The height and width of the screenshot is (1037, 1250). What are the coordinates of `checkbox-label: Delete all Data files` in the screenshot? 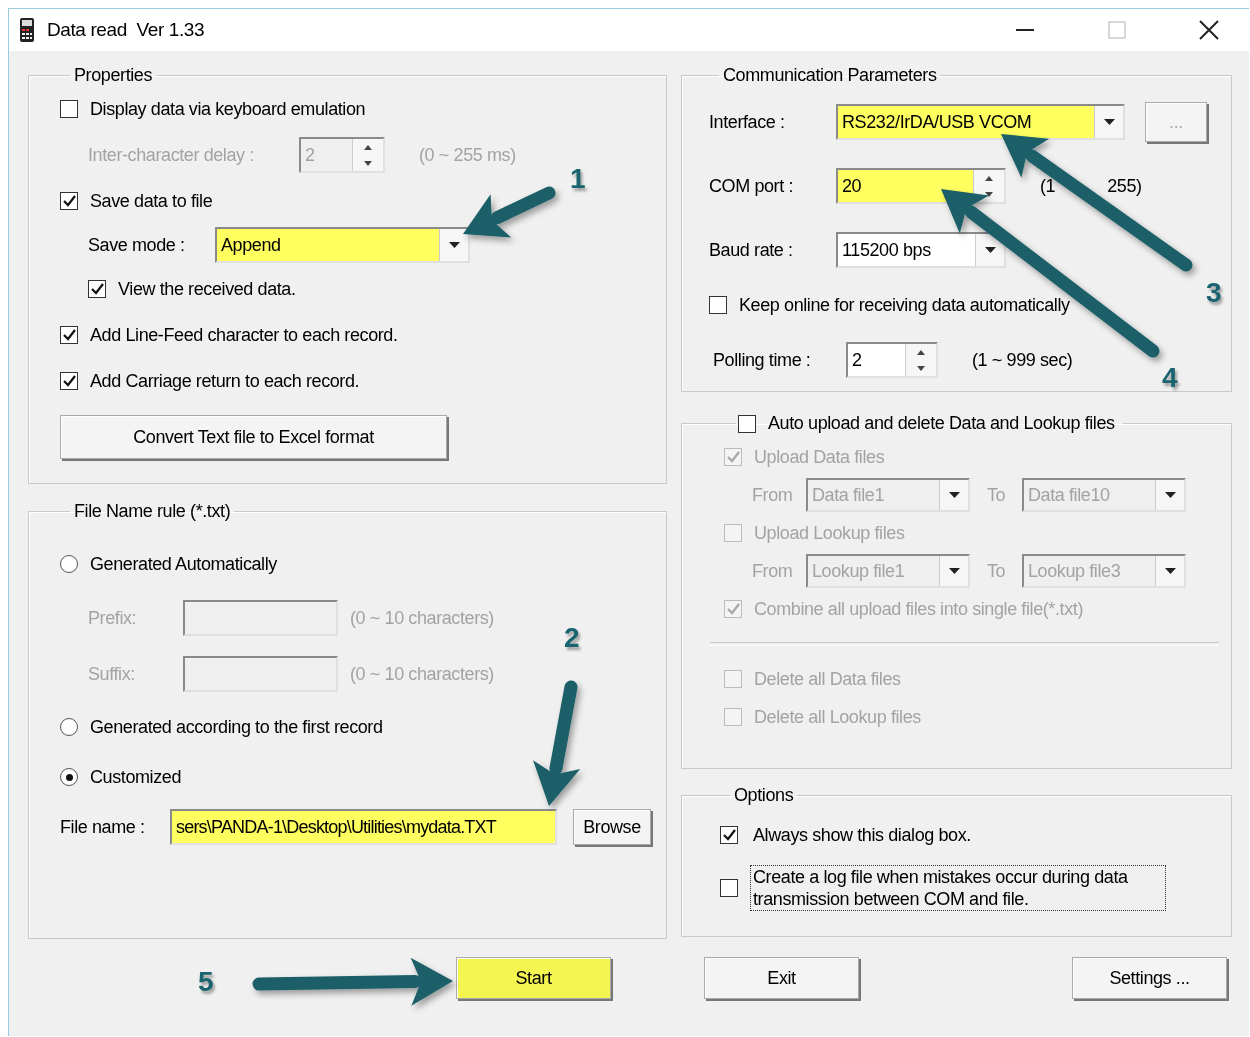 It's located at (827, 679).